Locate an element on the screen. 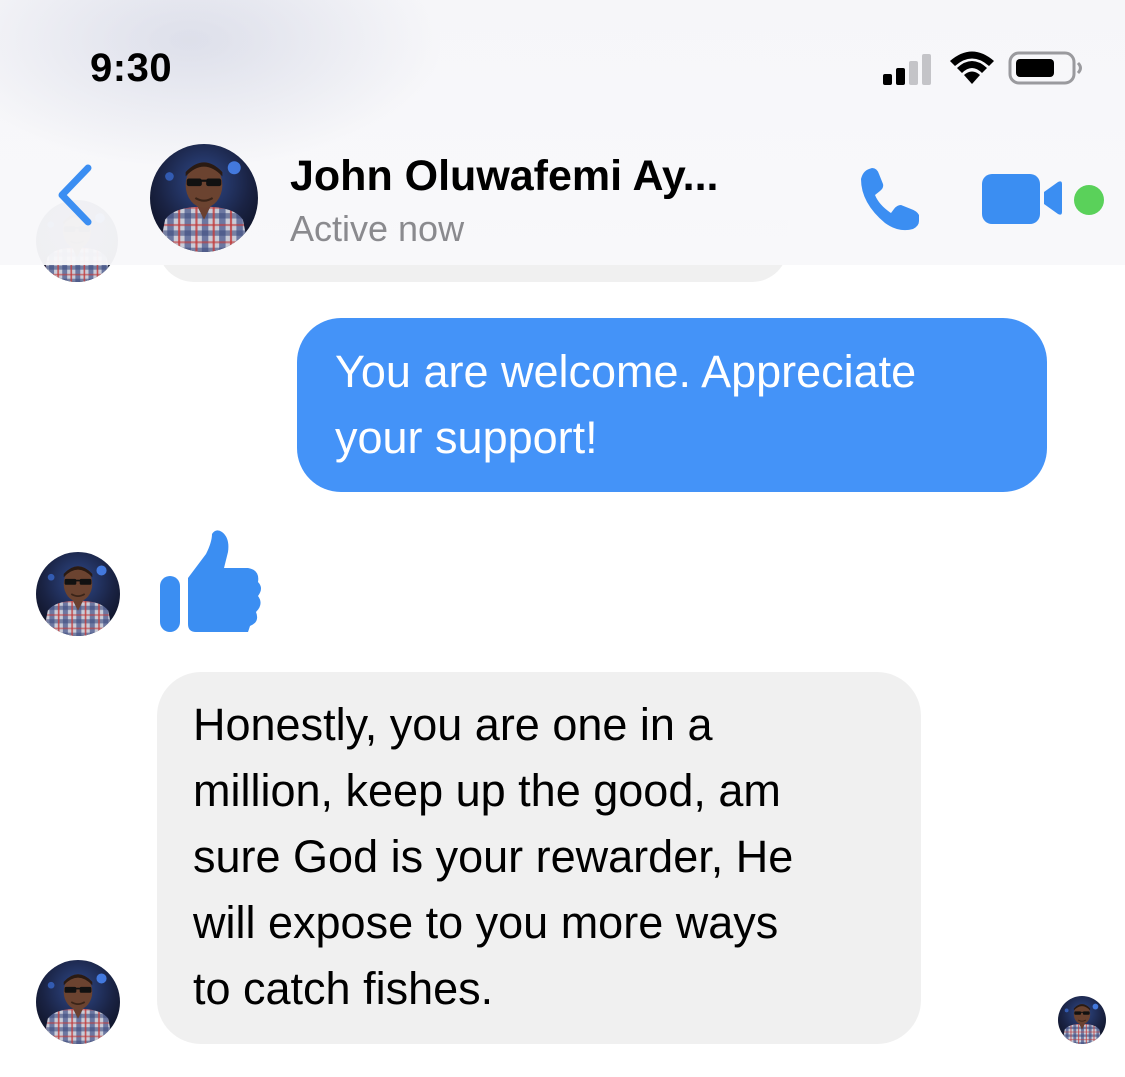 This screenshot has width=1125, height=1077. message-line: You are welcome. Appreciate is located at coordinates (626, 371).